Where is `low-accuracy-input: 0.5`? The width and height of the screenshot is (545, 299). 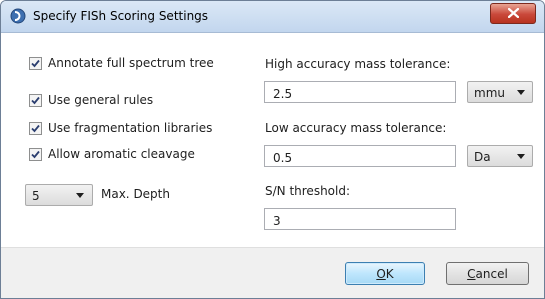
low-accuracy-input: 0.5 is located at coordinates (360, 156).